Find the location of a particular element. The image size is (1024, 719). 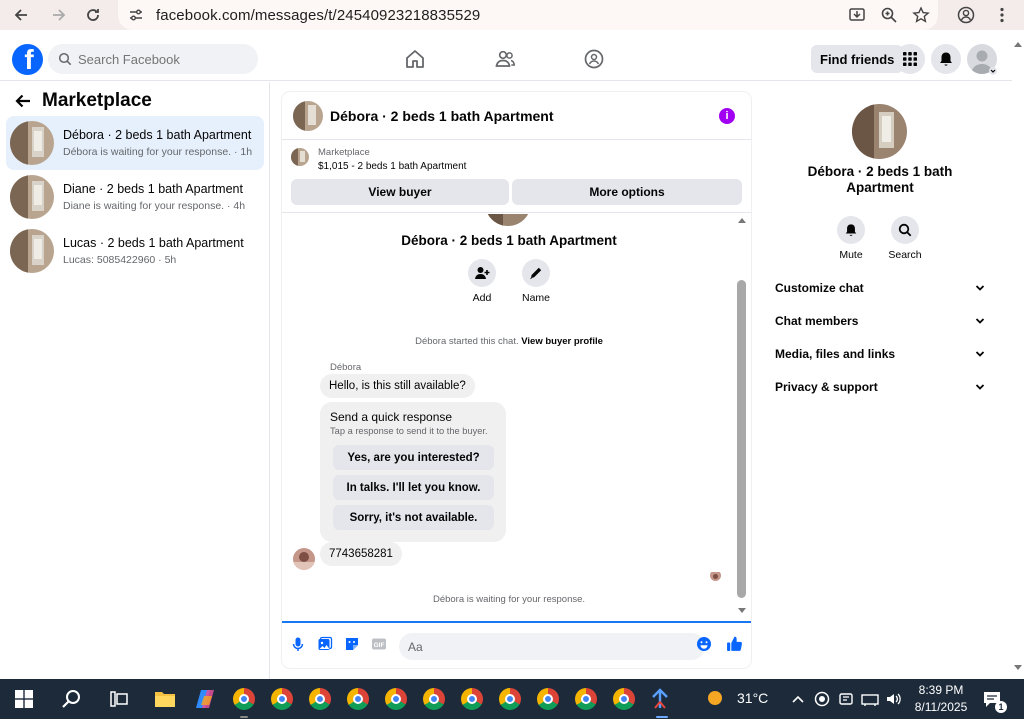

notifications-bell-icon is located at coordinates (946, 59).